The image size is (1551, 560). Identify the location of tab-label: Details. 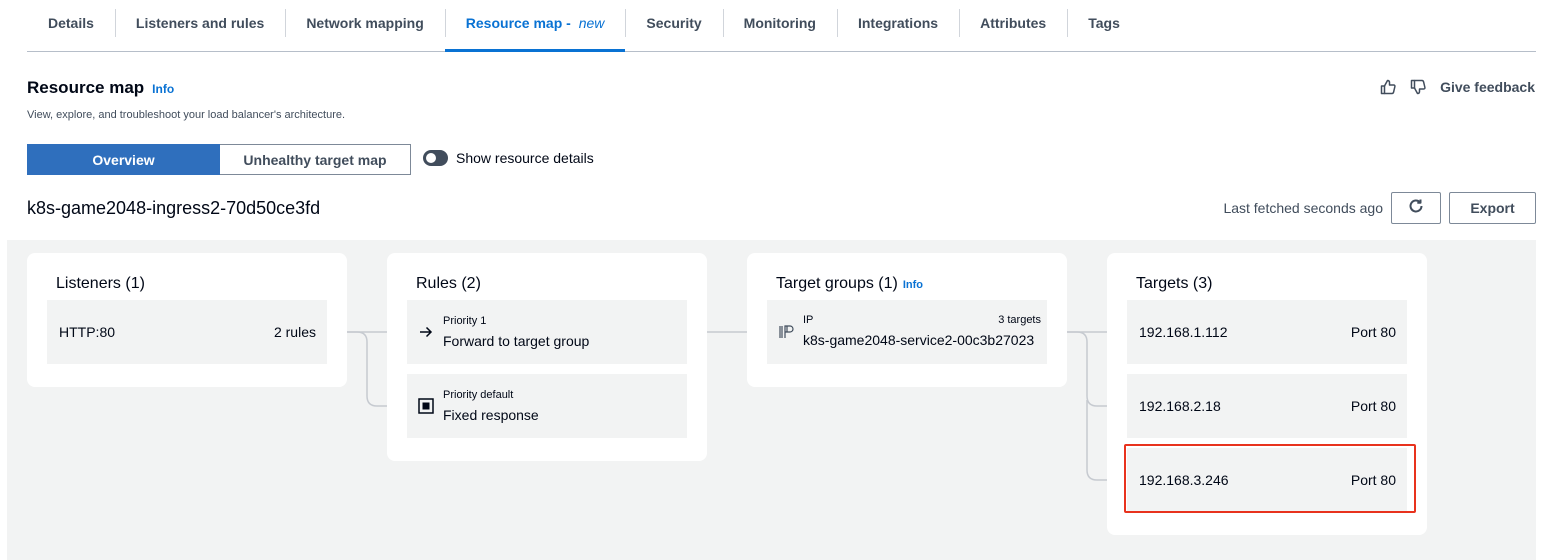
(71, 23).